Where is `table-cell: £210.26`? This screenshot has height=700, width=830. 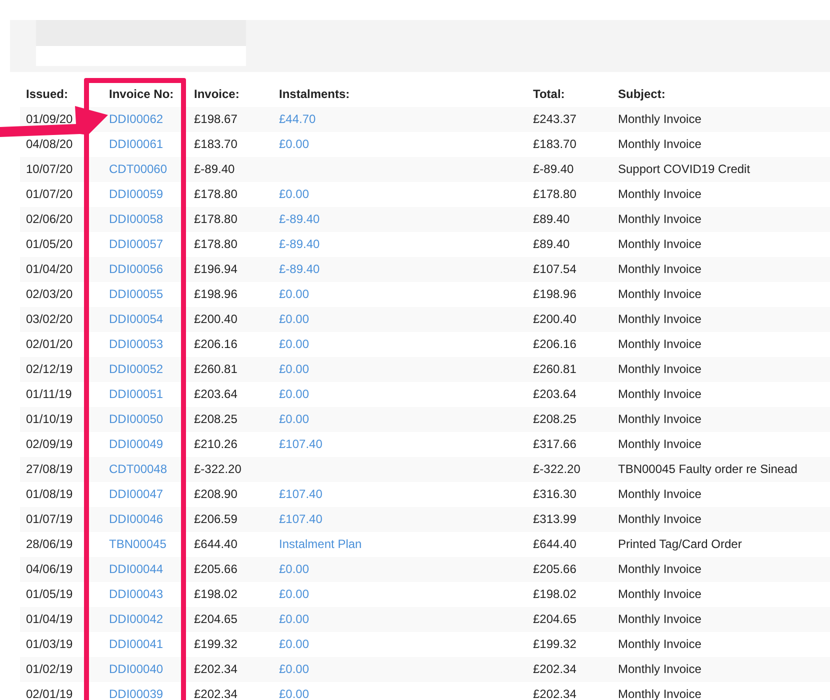 table-cell: £210.26 is located at coordinates (216, 444).